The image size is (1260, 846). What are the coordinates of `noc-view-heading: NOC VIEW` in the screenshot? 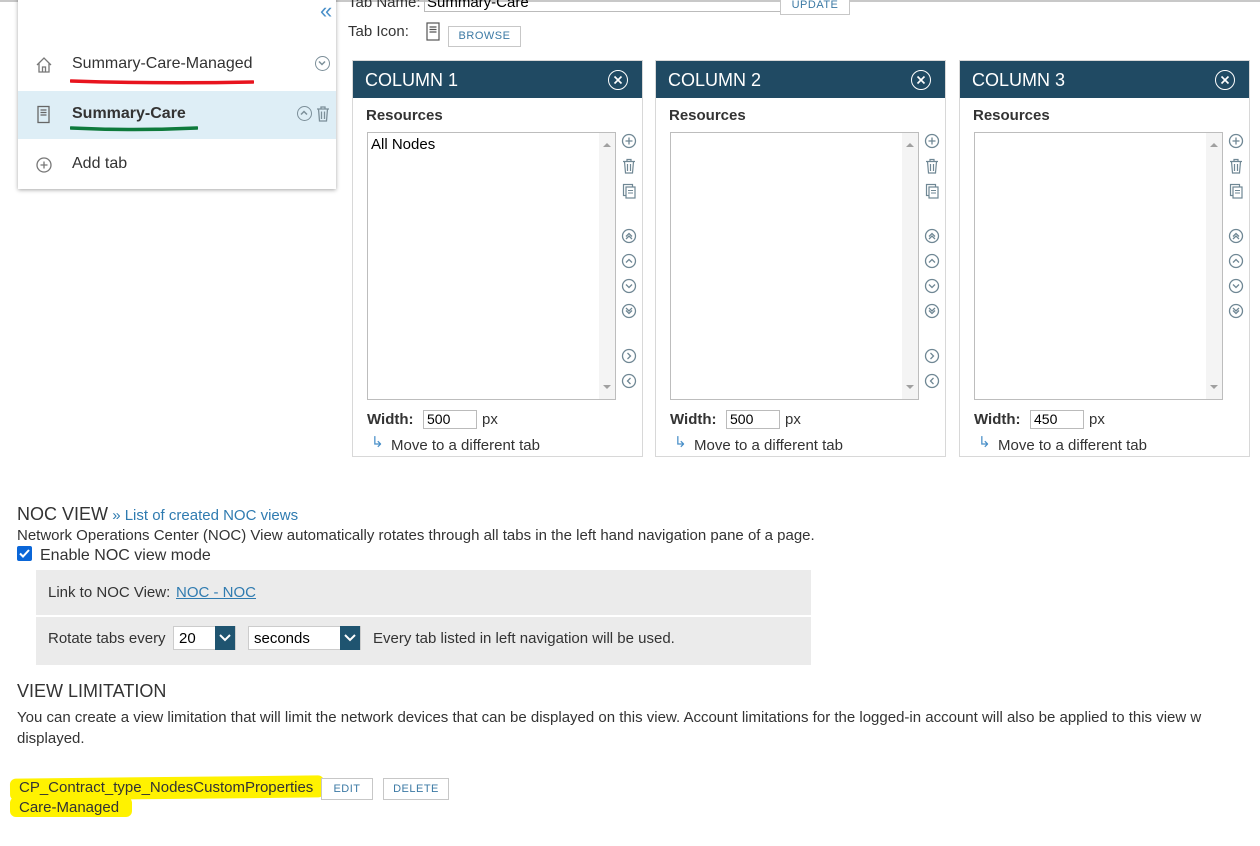 It's located at (63, 514).